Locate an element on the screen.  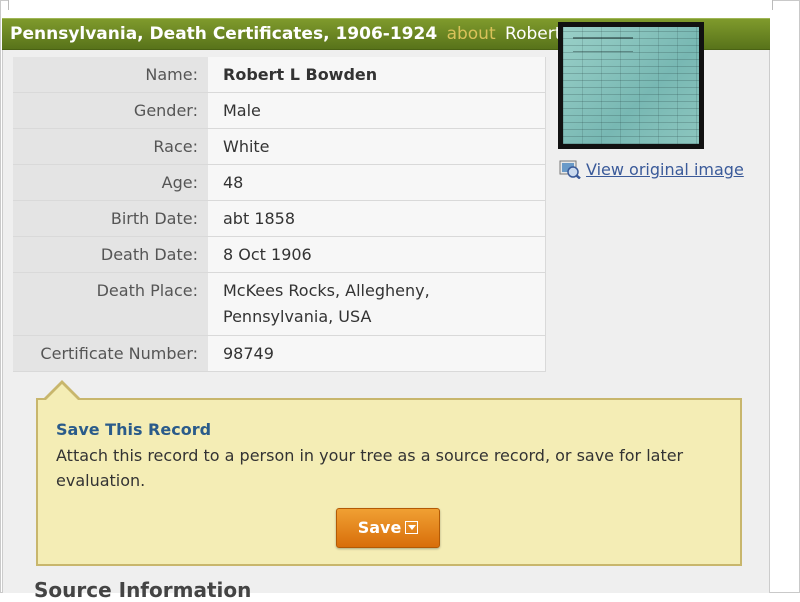
table-row: Death Date: 8 Oct 1906 is located at coordinates (279, 254).